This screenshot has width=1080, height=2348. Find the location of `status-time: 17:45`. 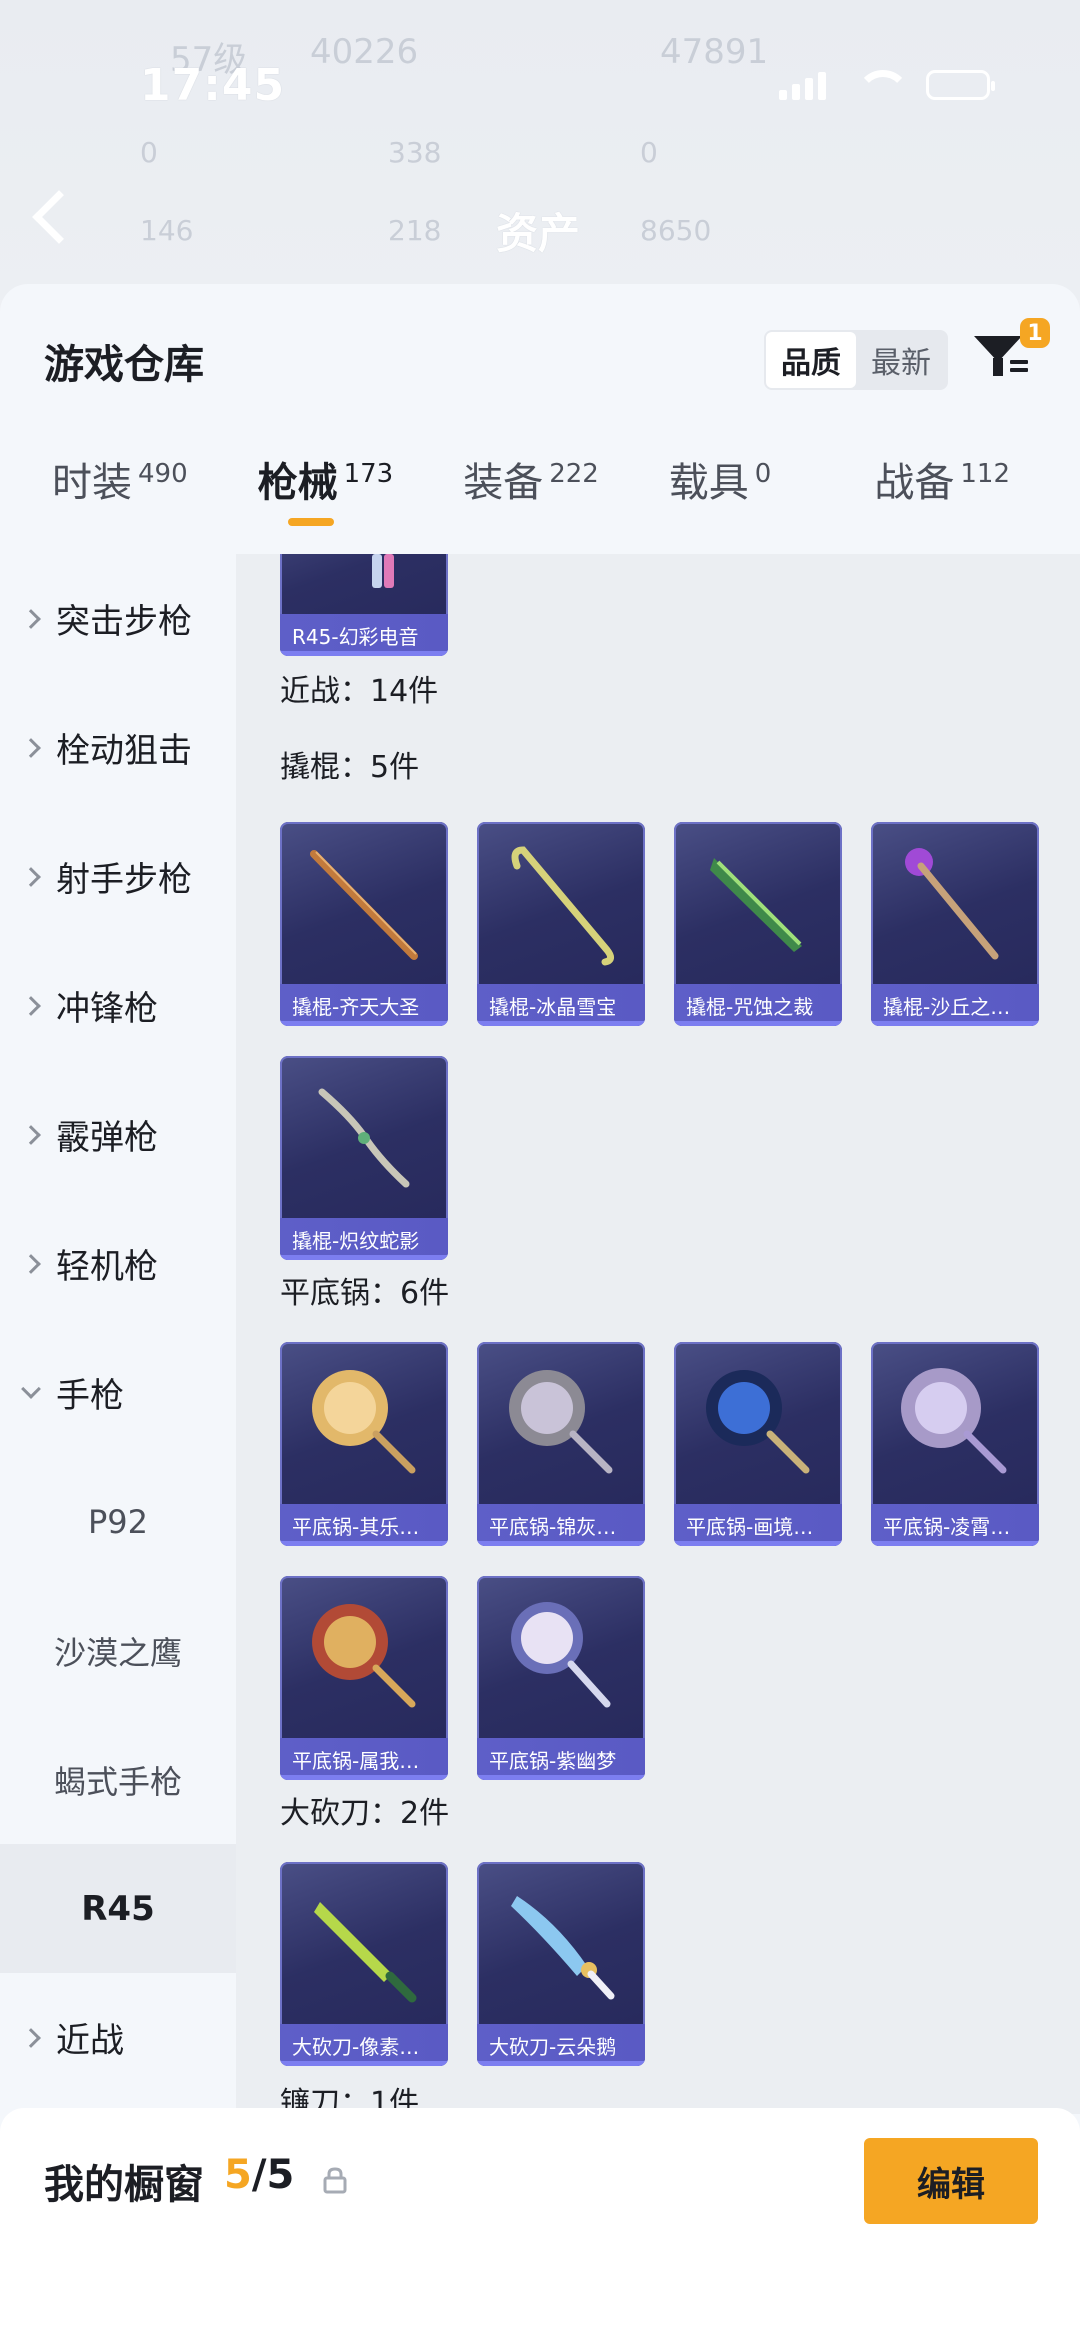

status-time: 17:45 is located at coordinates (213, 85).